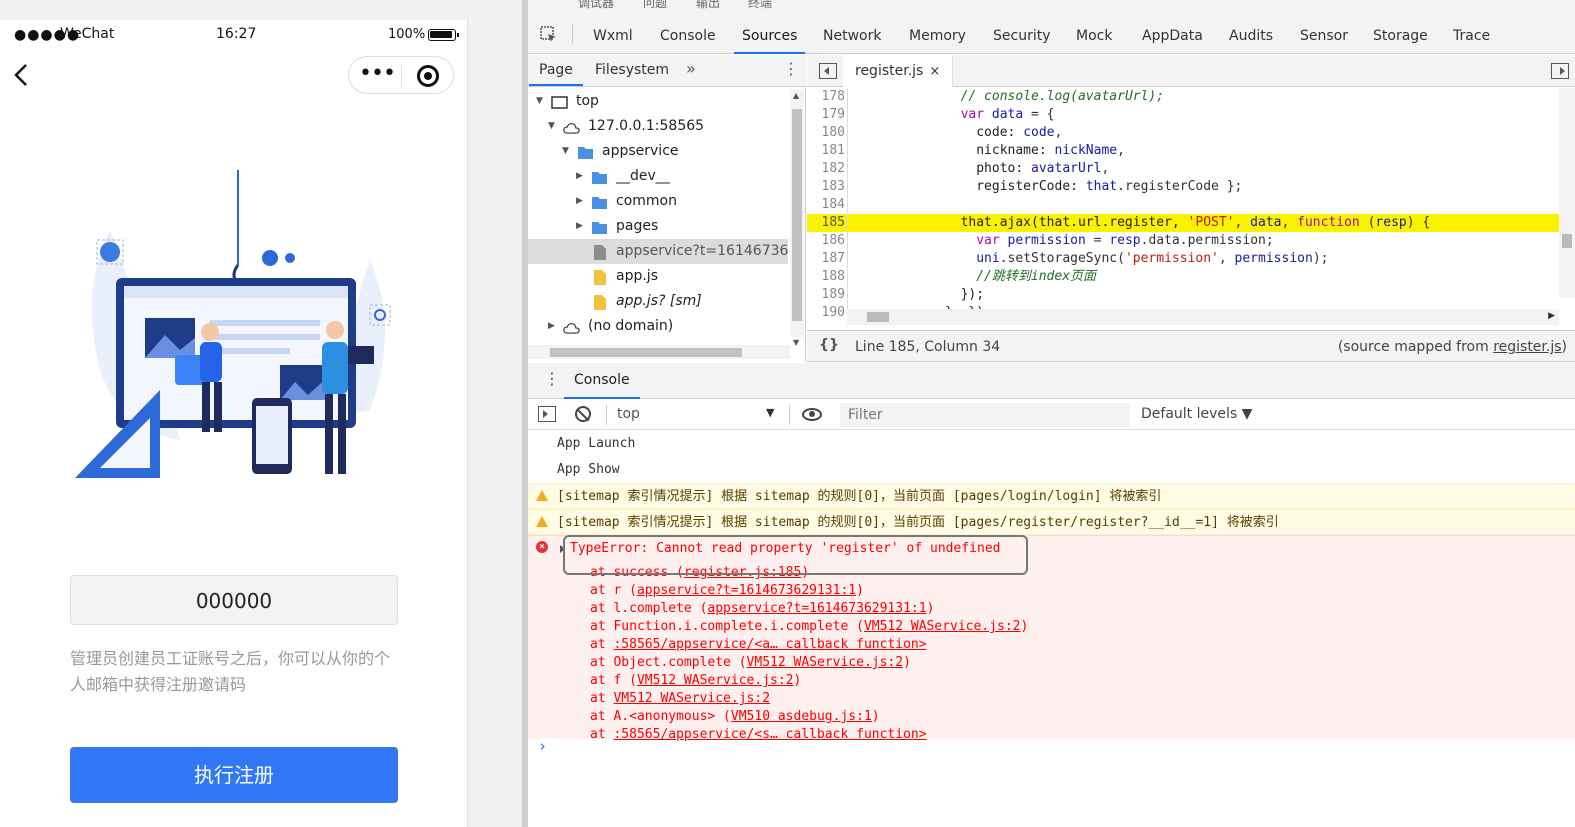 This screenshot has width=1575, height=827. I want to click on navigator-menu-icon: ⋮, so click(791, 68).